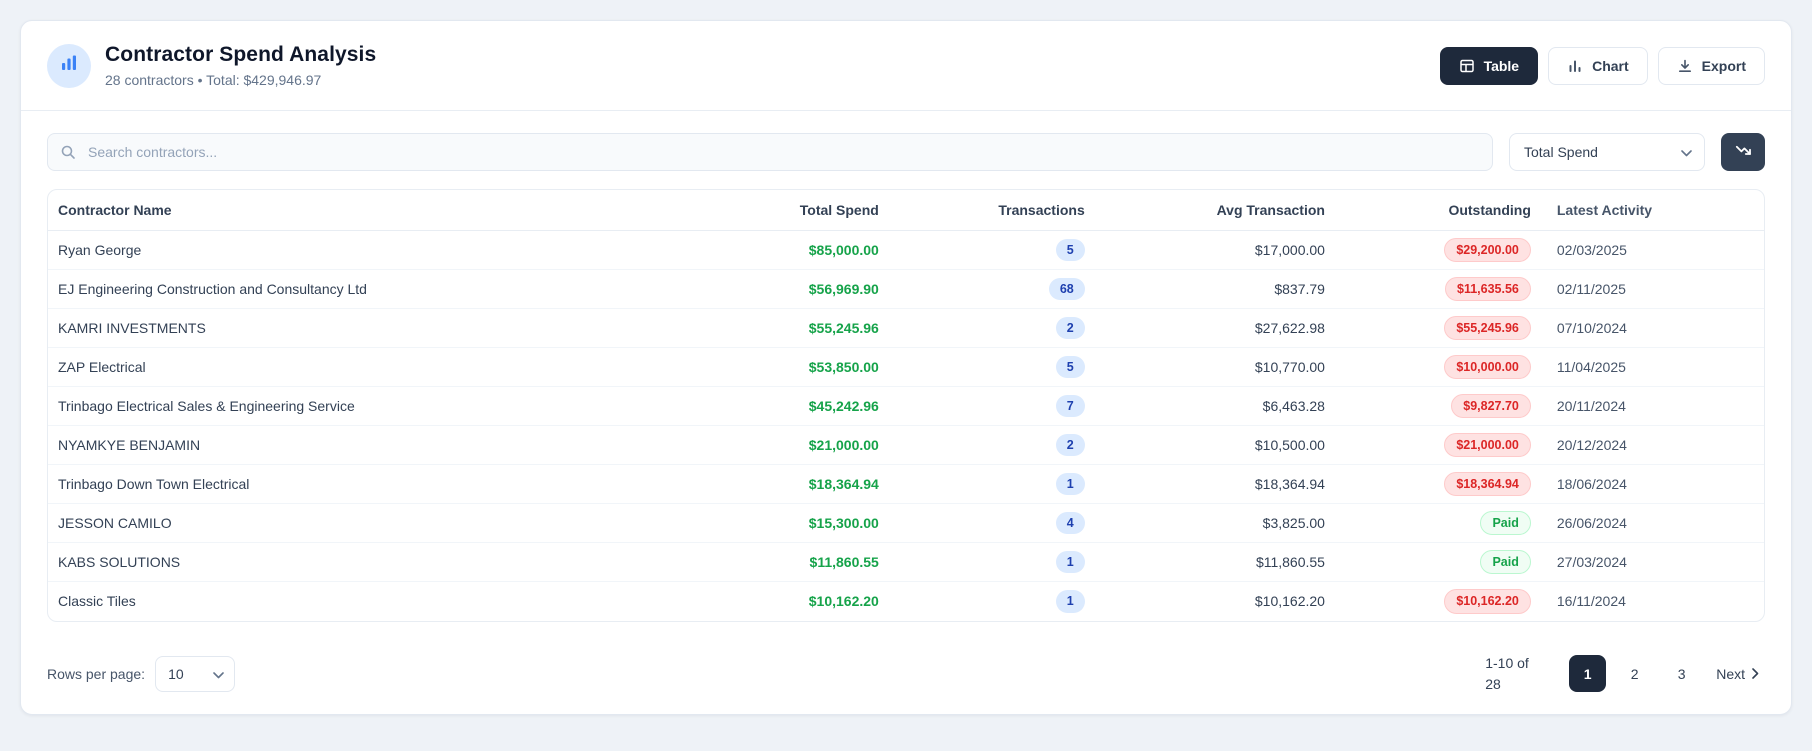  Describe the element at coordinates (1487, 367) in the screenshot. I see `outstanding-badge: $10,000.00` at that location.